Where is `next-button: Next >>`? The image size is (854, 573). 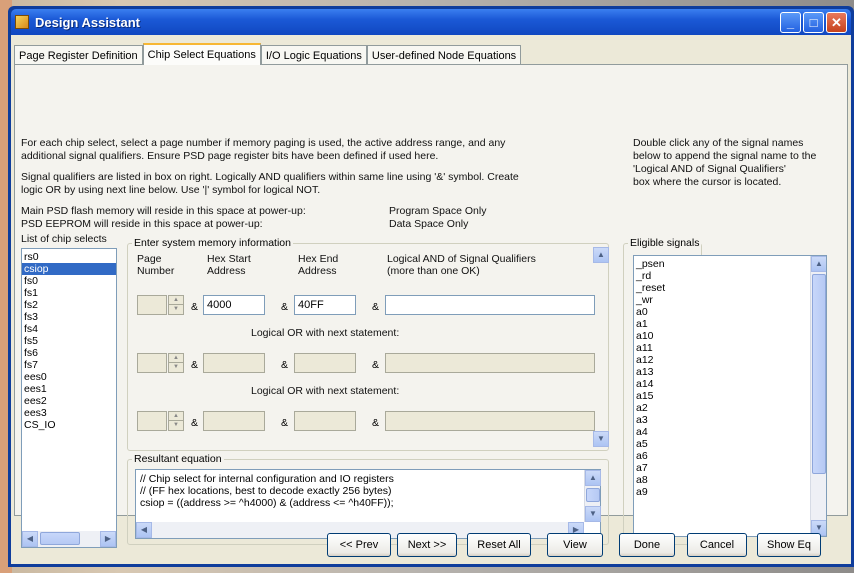
next-button: Next >> is located at coordinates (427, 545).